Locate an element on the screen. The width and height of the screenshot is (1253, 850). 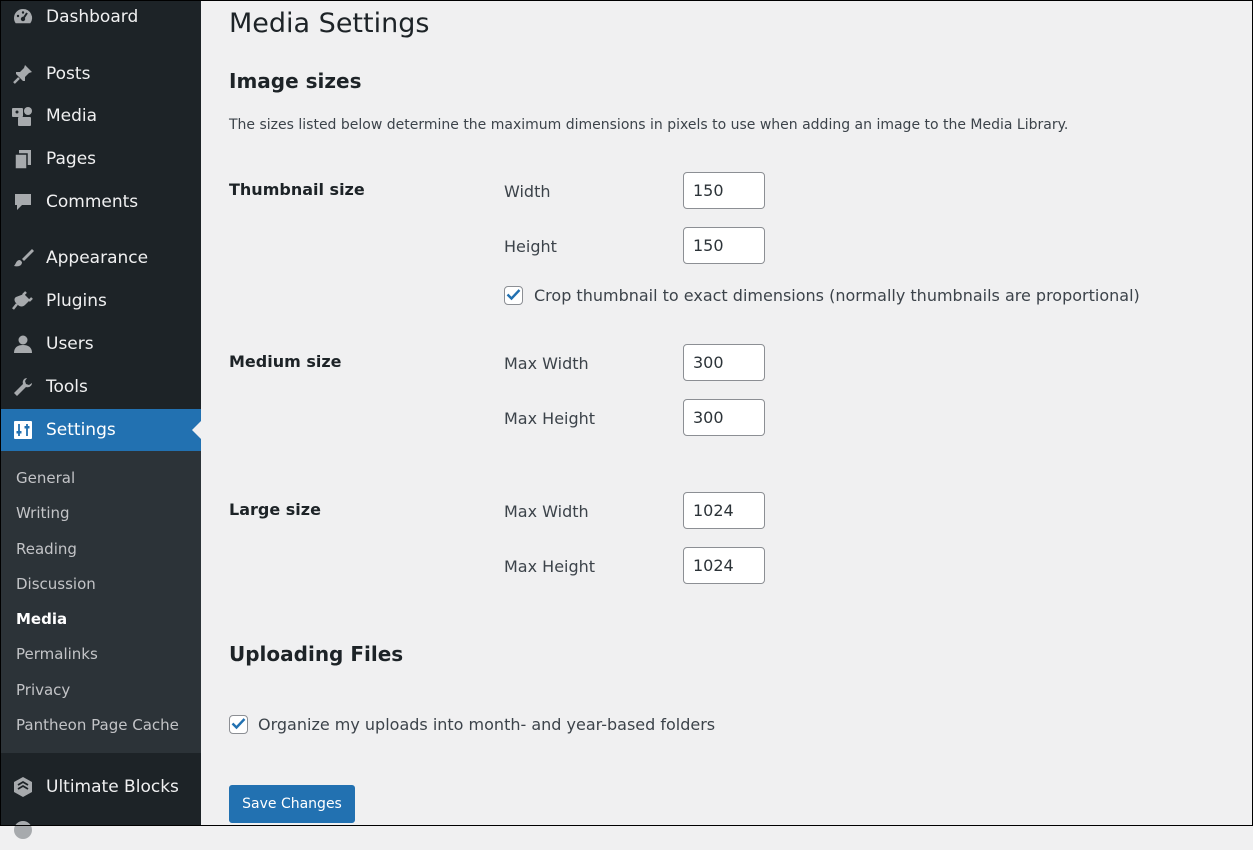
large-size-label: Large size is located at coordinates (275, 509).